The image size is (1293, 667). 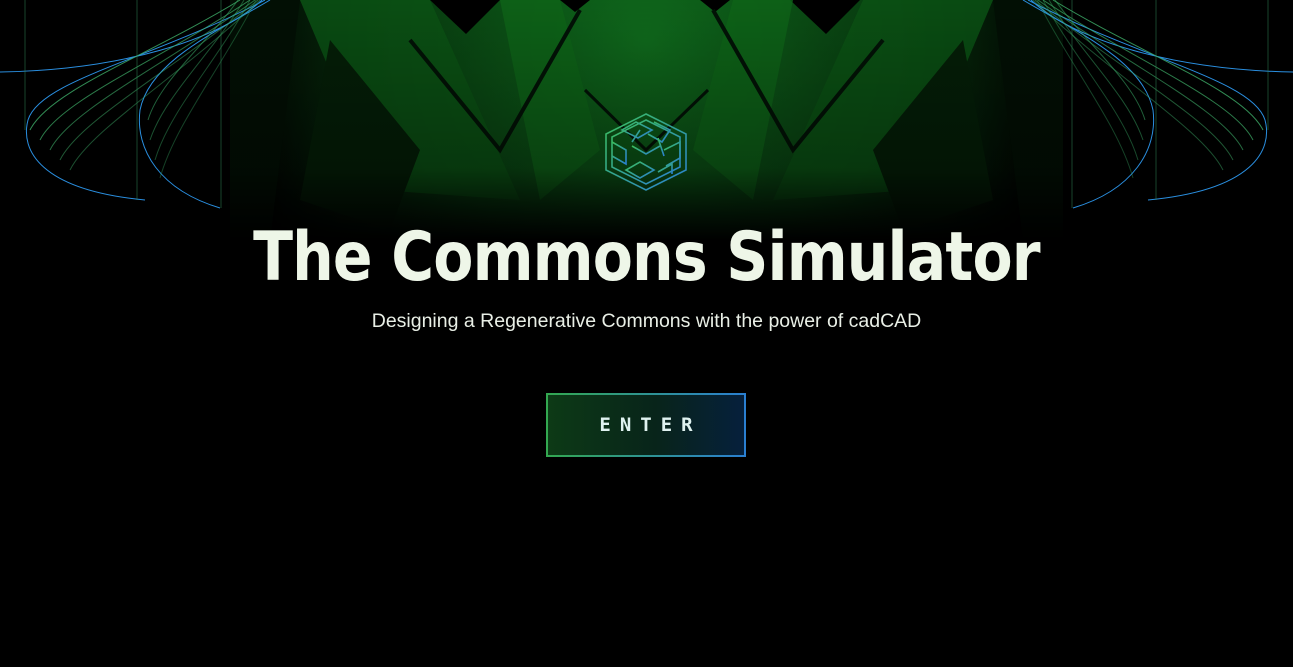 I want to click on right-wave-lines, so click(x=1157, y=104).